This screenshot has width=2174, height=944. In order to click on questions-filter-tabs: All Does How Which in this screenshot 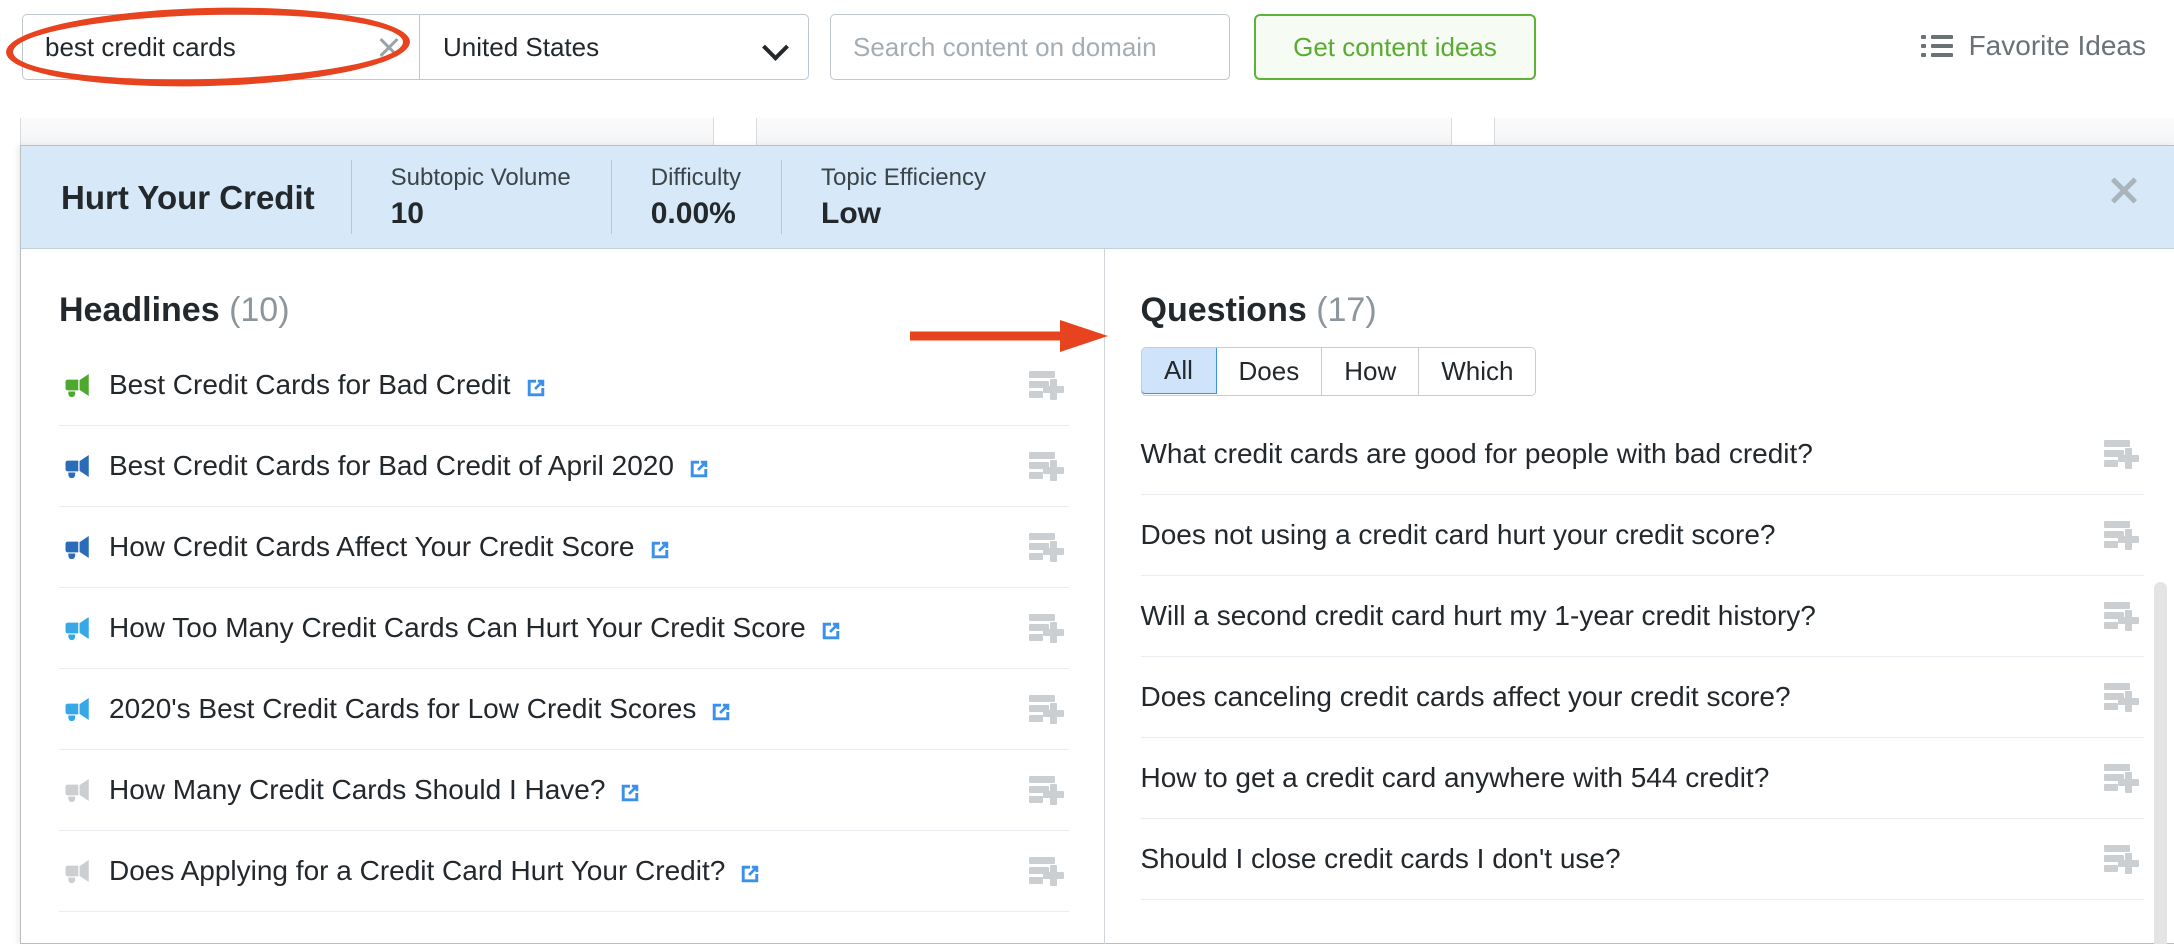, I will do `click(1338, 371)`.